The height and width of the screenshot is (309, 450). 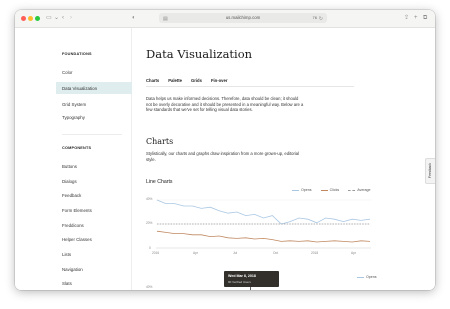 I want to click on legend-label: Average, so click(x=364, y=190).